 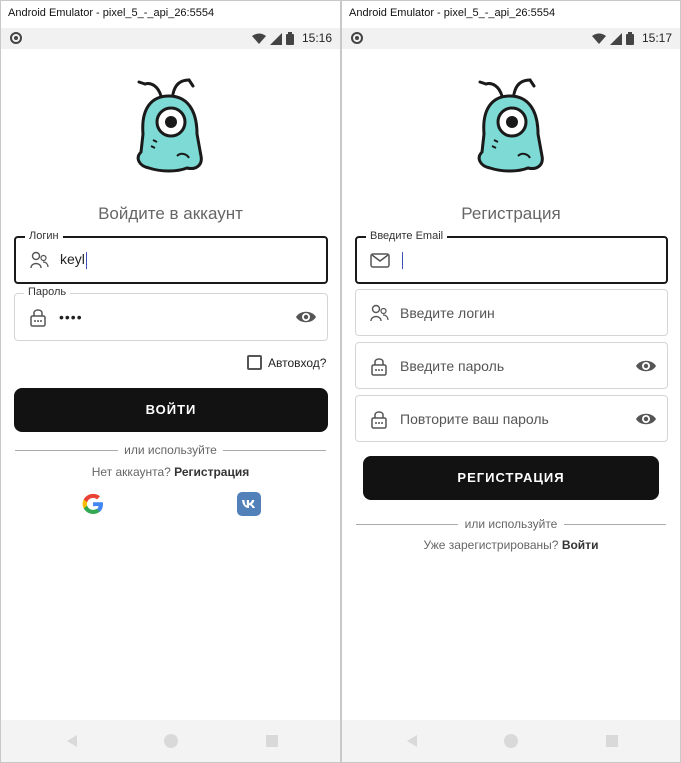 I want to click on page-title: Войдите в аккаунт, so click(x=170, y=213).